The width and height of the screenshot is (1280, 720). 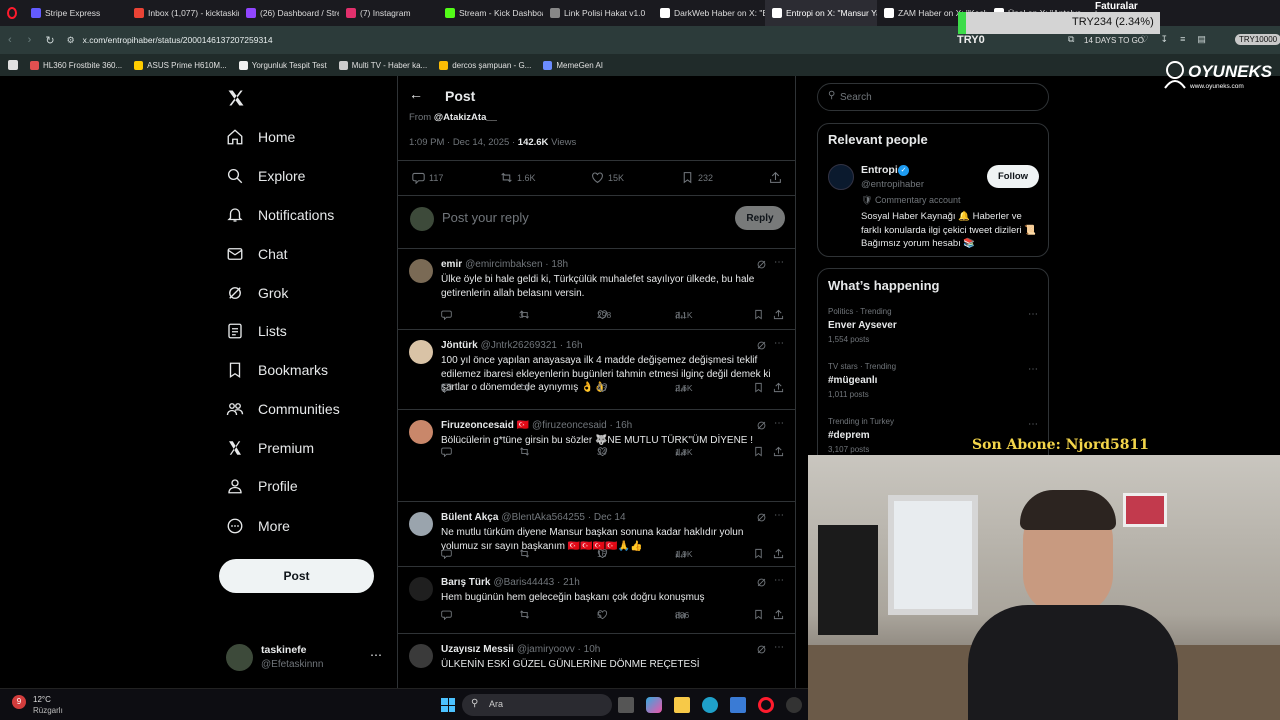 What do you see at coordinates (536, 425) in the screenshot?
I see `reply-author: Firuzeoncesaid 🇹🇷 @firuzeoncesaid · 16h` at bounding box center [536, 425].